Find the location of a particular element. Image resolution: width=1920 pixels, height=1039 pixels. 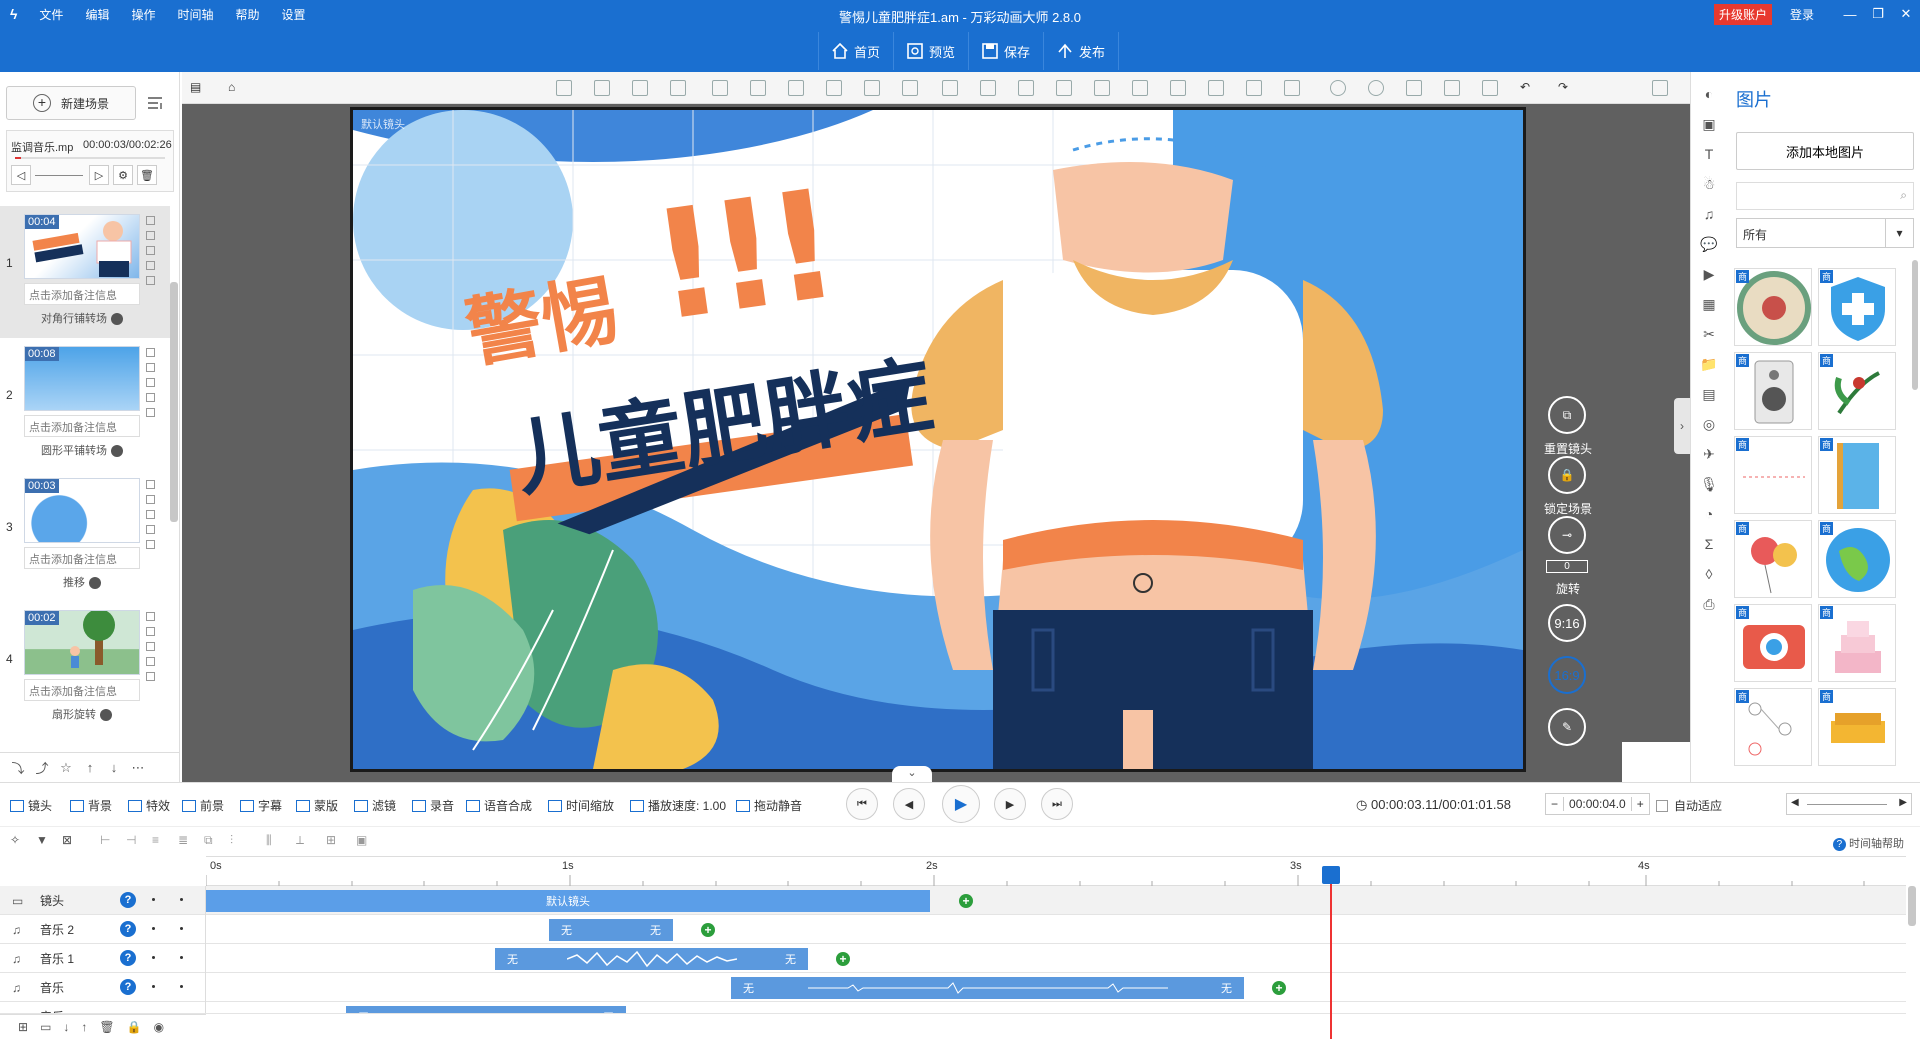

music-icon: ♫ is located at coordinates (1709, 214).